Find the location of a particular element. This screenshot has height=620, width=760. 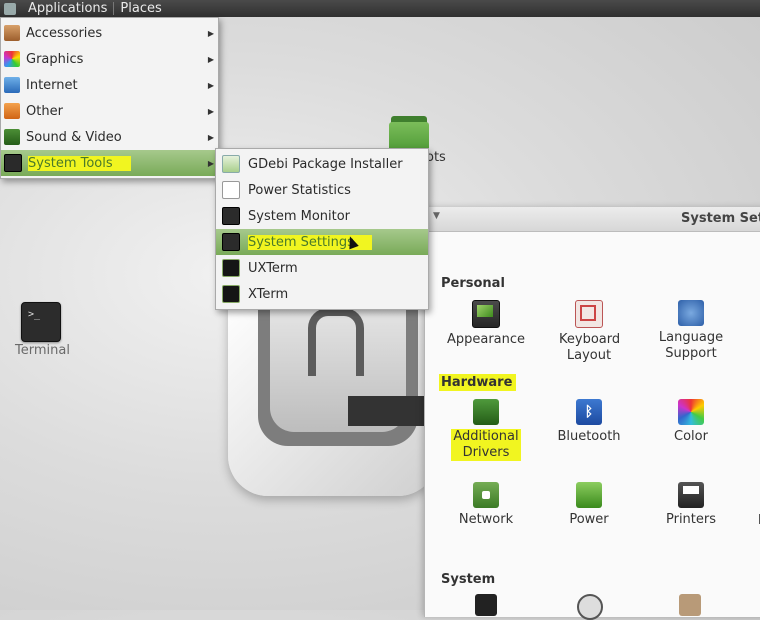

menu-item-label: GDebi Package Installer is located at coordinates (325, 164).